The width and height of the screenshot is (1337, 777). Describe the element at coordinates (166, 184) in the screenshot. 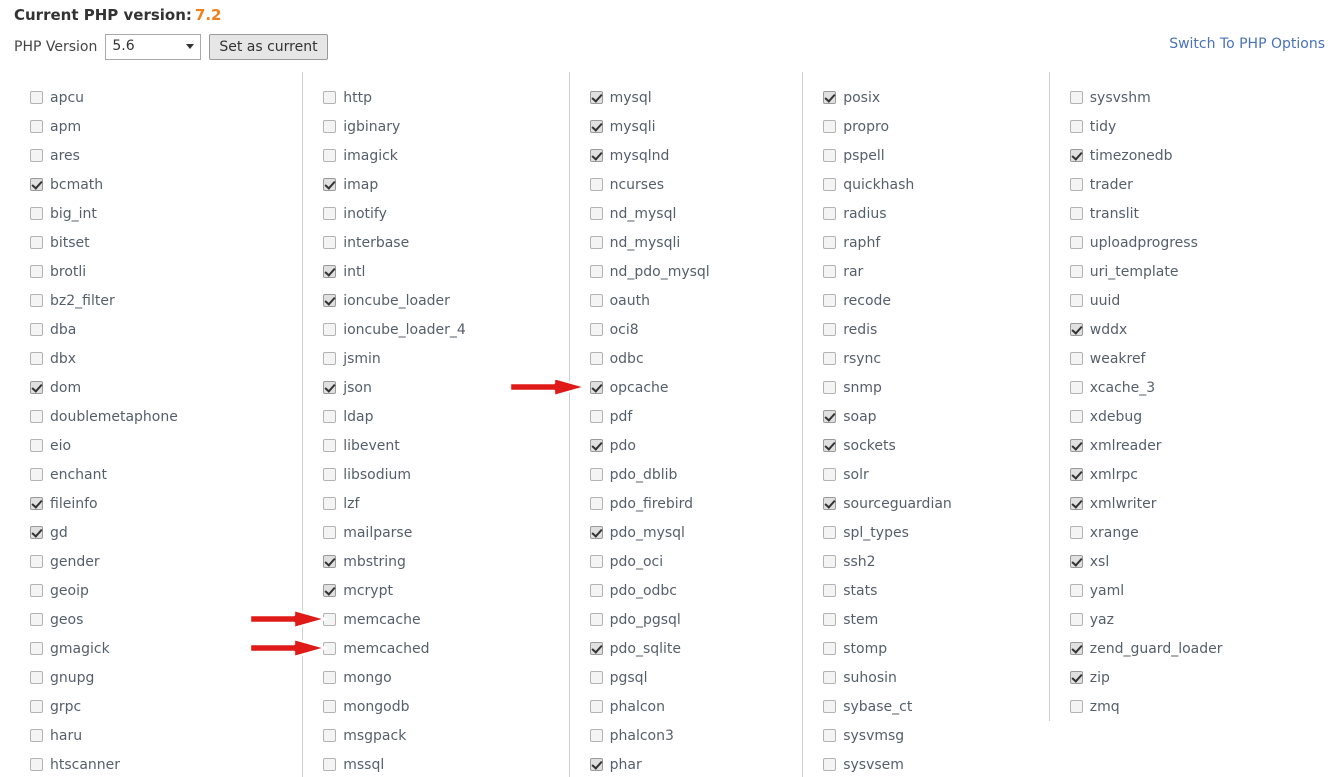

I see `extension-item: bcmath` at that location.